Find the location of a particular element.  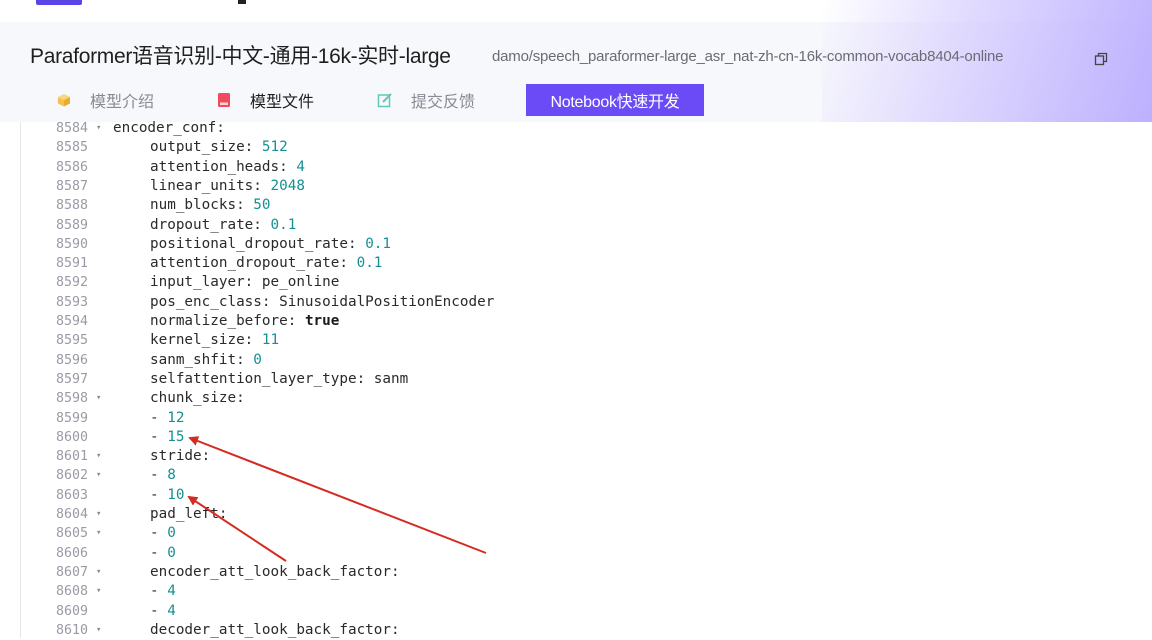

line-number: 8605 is located at coordinates (72, 534).